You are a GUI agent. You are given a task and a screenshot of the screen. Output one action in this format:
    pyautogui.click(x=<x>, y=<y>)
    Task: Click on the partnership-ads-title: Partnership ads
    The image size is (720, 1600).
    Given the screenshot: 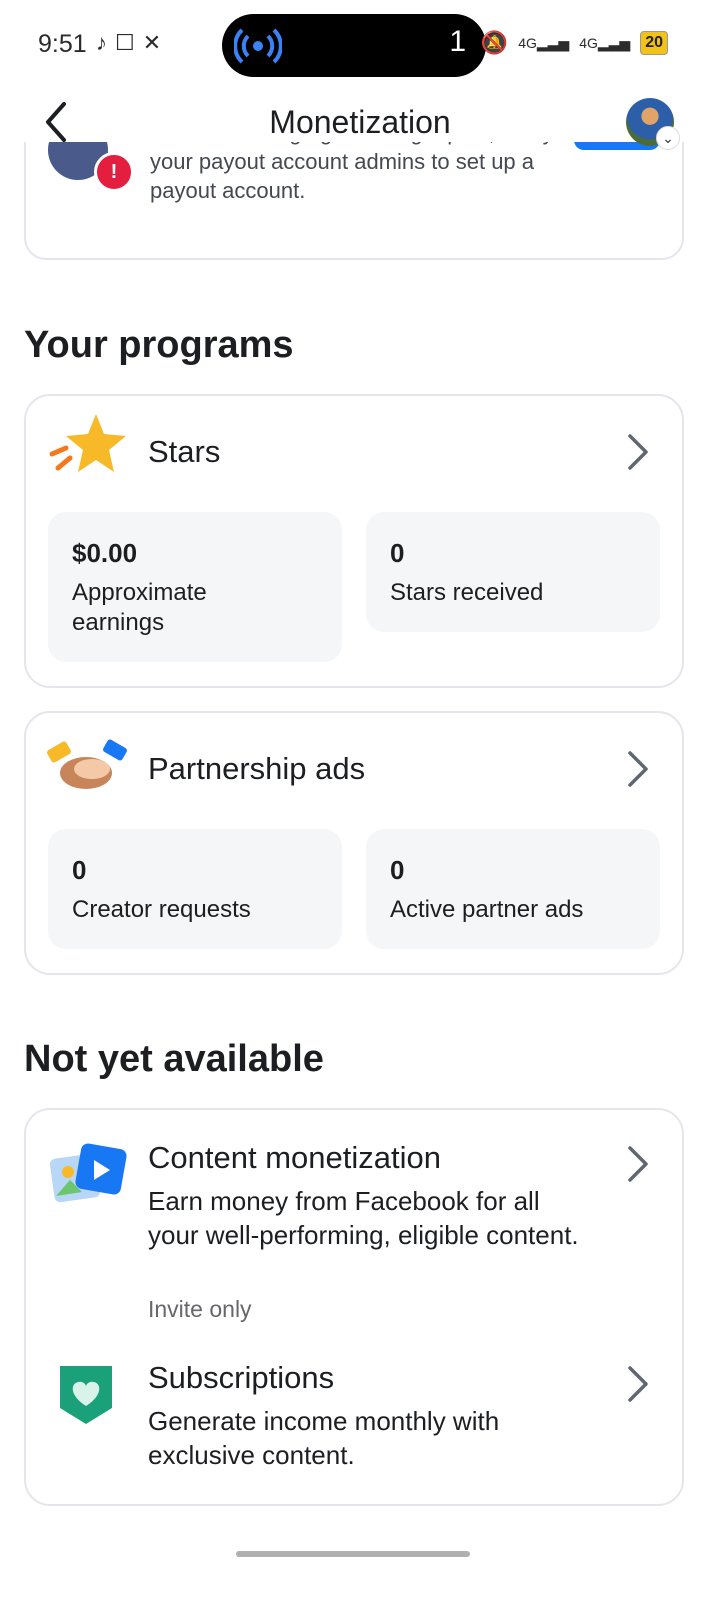 What is the action you would take?
    pyautogui.click(x=257, y=768)
    